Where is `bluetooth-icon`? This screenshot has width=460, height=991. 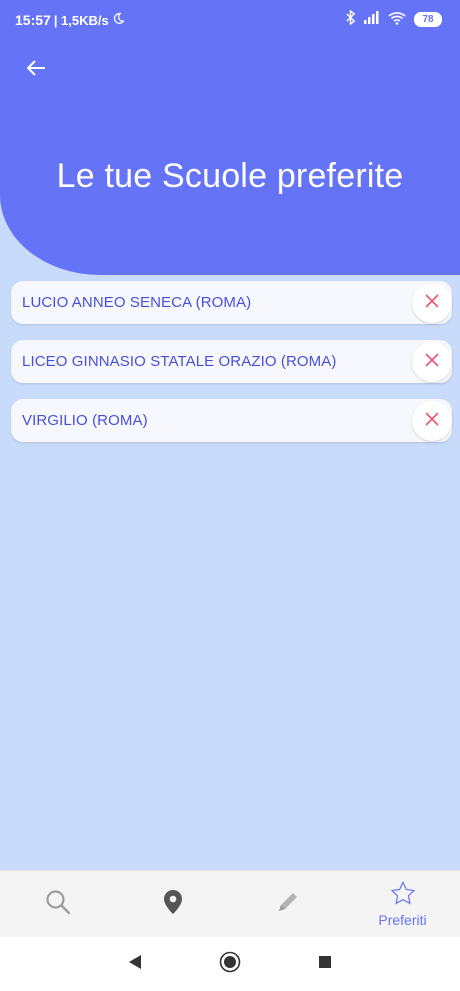 bluetooth-icon is located at coordinates (350, 18).